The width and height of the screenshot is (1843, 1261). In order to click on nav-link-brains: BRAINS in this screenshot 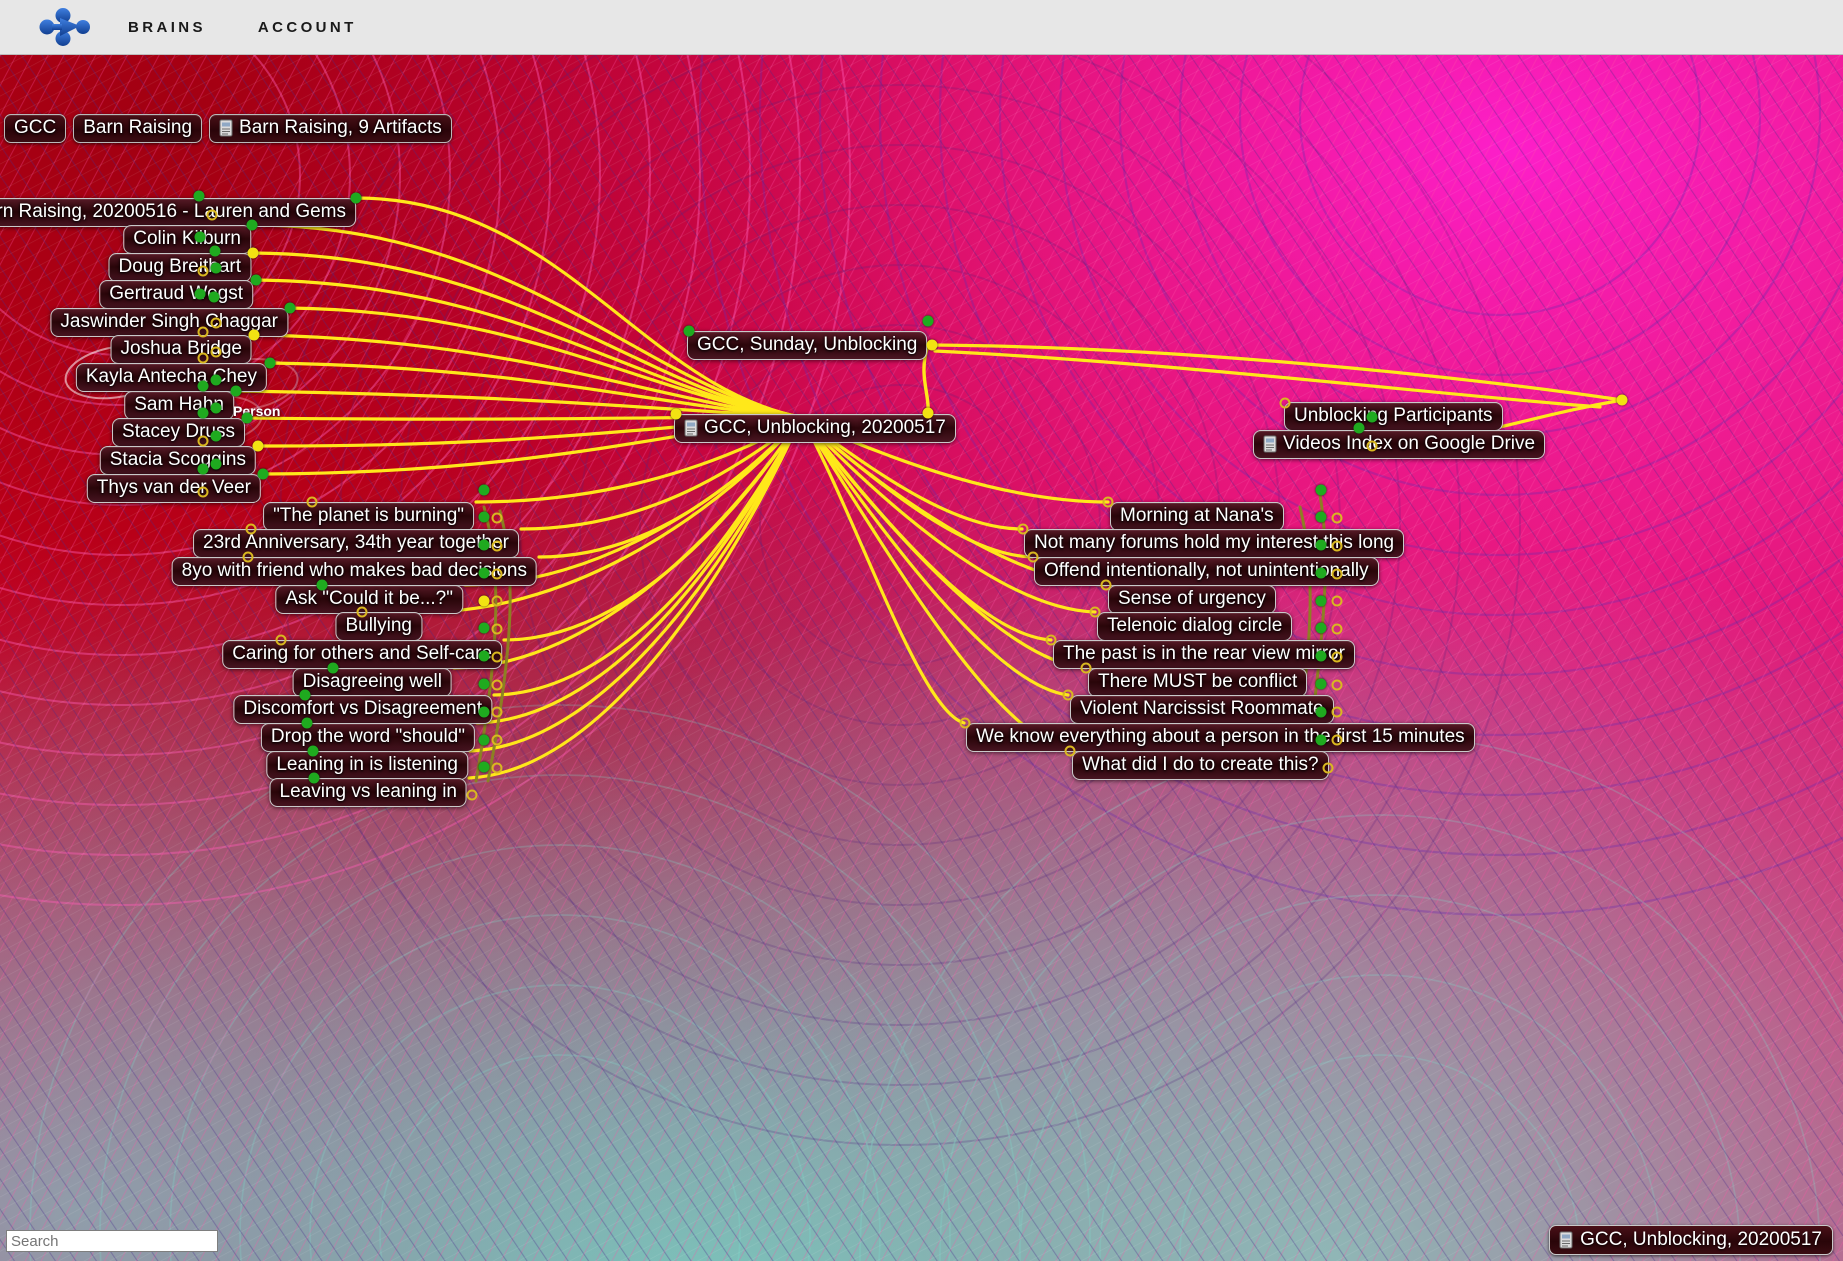, I will do `click(167, 27)`.